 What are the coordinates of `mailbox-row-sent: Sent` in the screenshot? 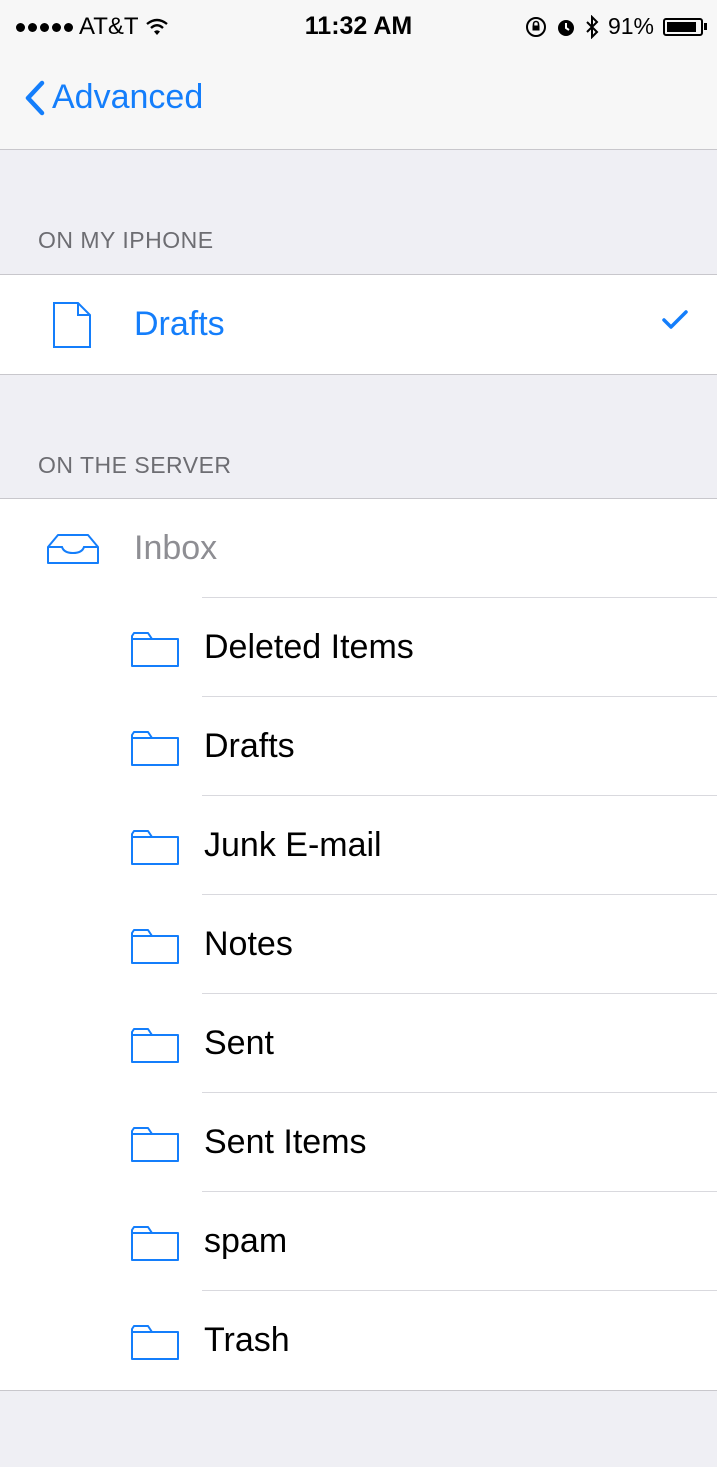 It's located at (358, 1043).